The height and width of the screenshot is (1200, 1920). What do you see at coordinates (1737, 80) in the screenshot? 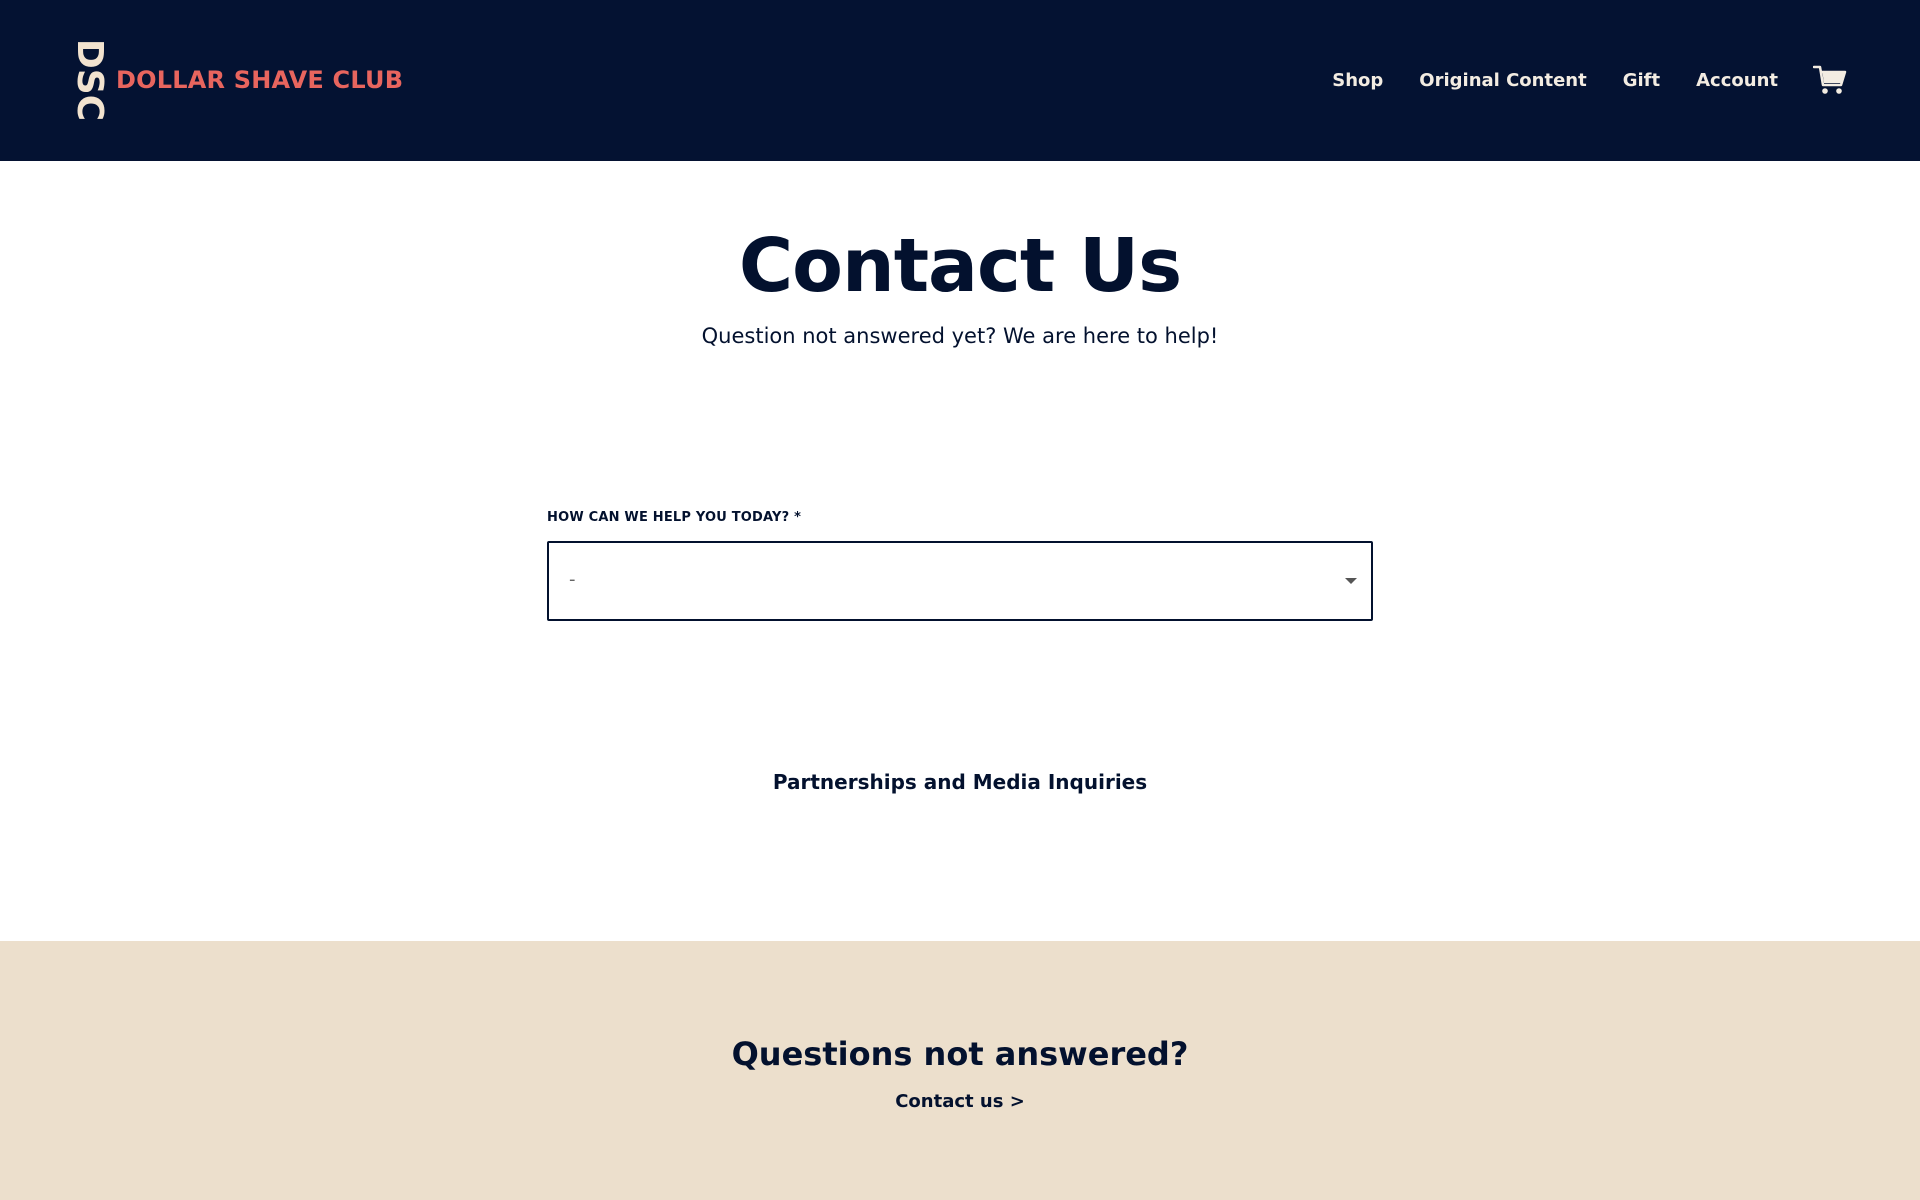
I see `nav-account: Account` at bounding box center [1737, 80].